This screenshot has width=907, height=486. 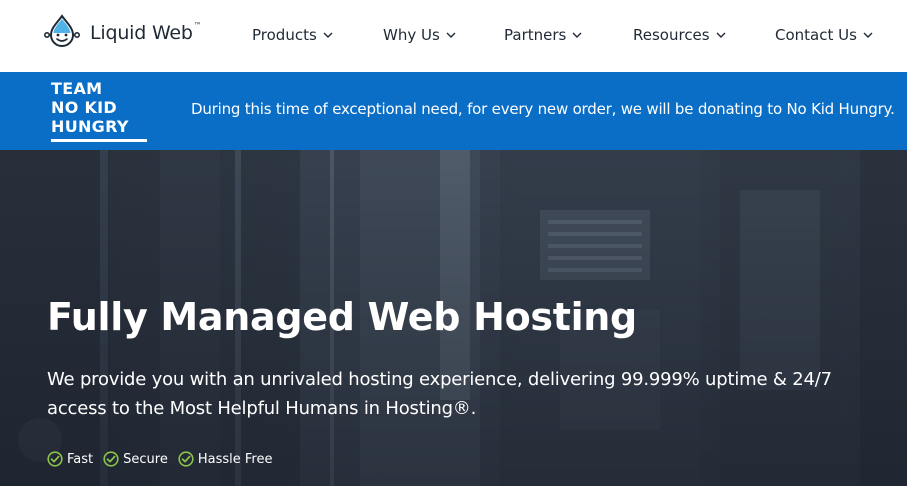 What do you see at coordinates (84, 107) in the screenshot?
I see `badge-line-no-kid: NO KID` at bounding box center [84, 107].